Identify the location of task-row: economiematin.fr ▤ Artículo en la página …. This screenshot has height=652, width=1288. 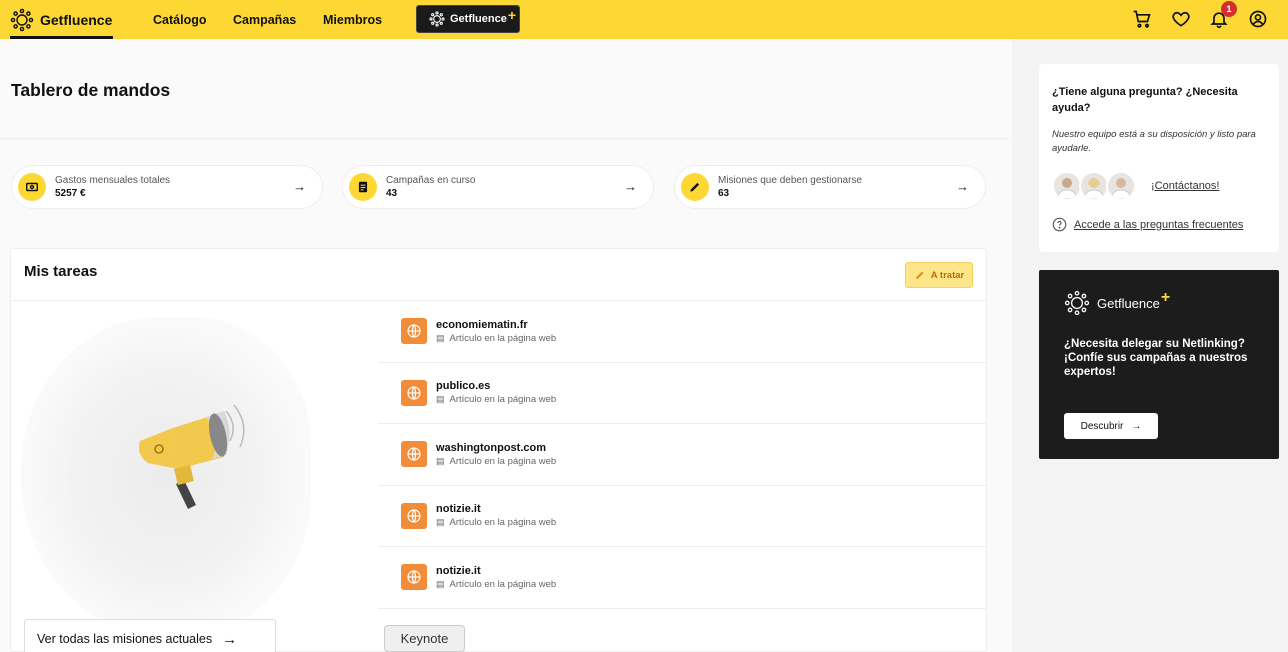
(682, 332).